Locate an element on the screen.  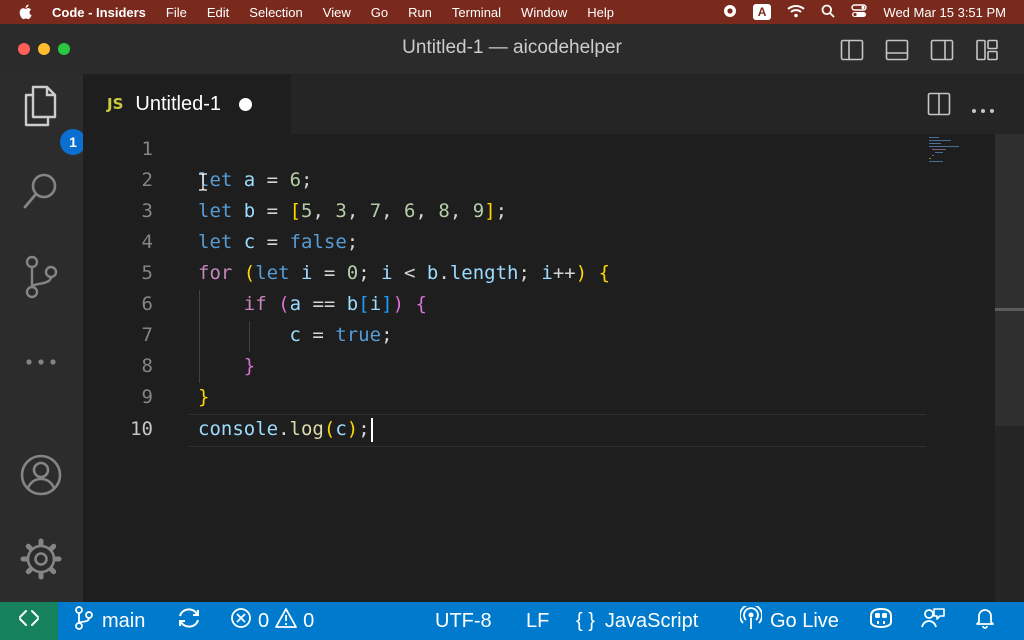
wifi-icon is located at coordinates (796, 12).